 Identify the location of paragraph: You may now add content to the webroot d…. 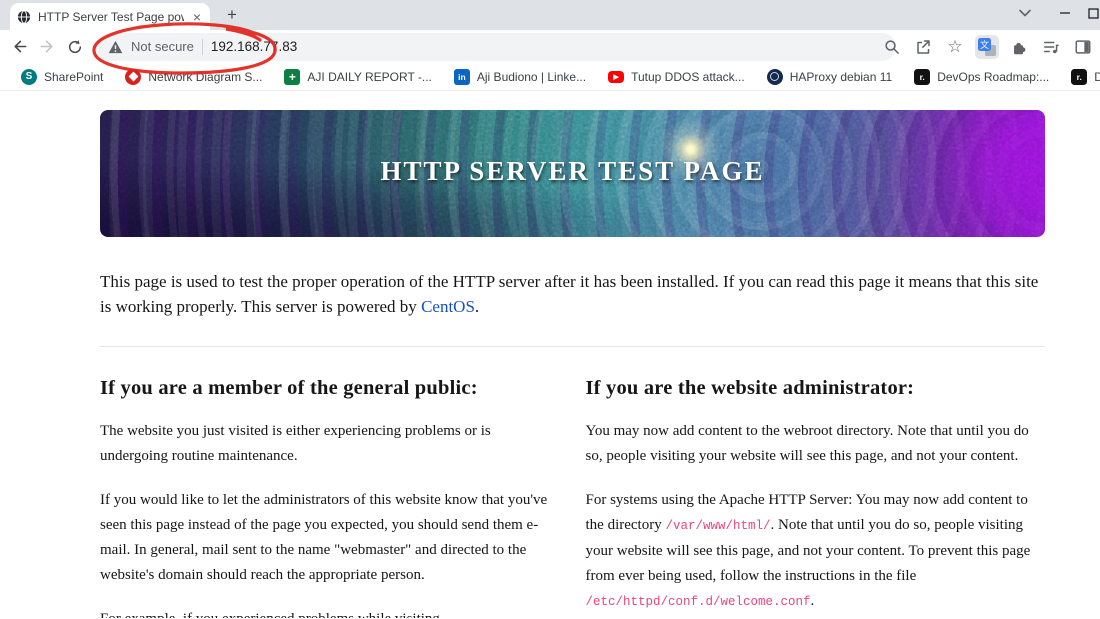
(807, 443).